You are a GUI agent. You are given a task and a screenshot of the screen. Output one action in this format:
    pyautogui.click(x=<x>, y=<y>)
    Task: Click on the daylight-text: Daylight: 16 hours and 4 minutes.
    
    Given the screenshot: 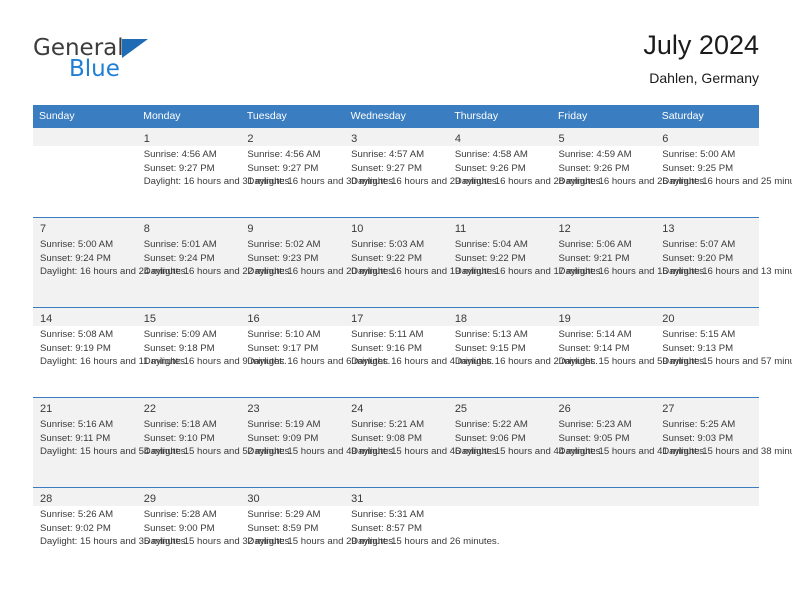 What is the action you would take?
    pyautogui.click(x=423, y=362)
    